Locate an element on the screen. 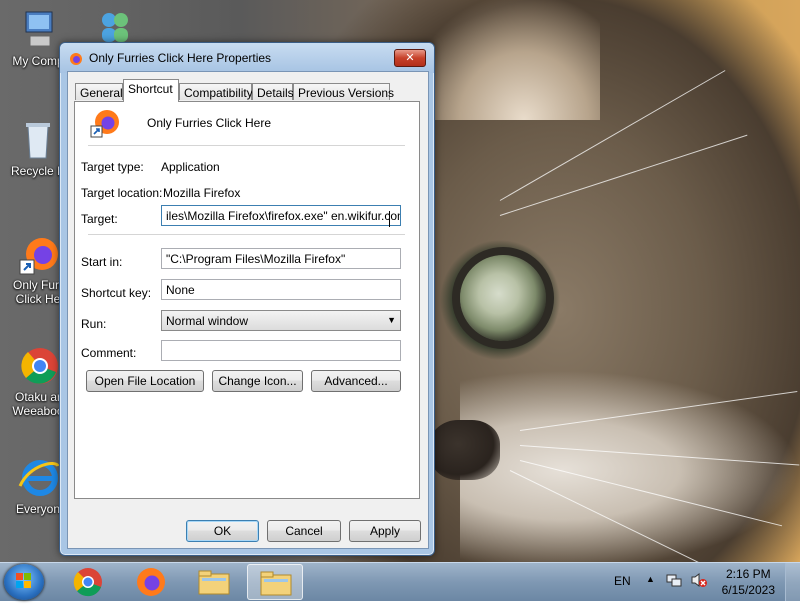 Image resolution: width=800 pixels, height=604 pixels. network-icon is located at coordinates (674, 581).